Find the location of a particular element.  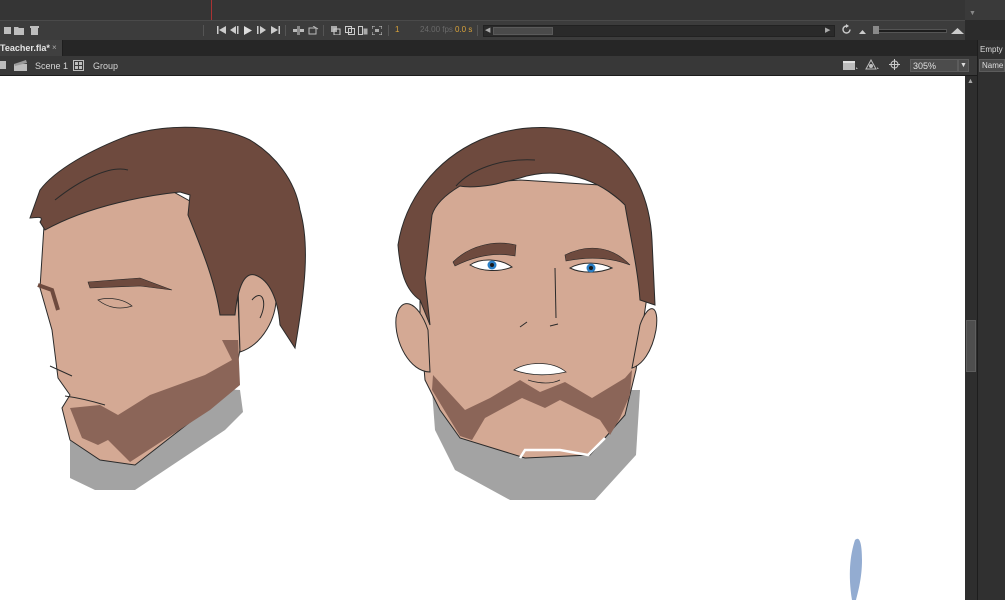

edit-symbols-icon is located at coordinates (872, 63).